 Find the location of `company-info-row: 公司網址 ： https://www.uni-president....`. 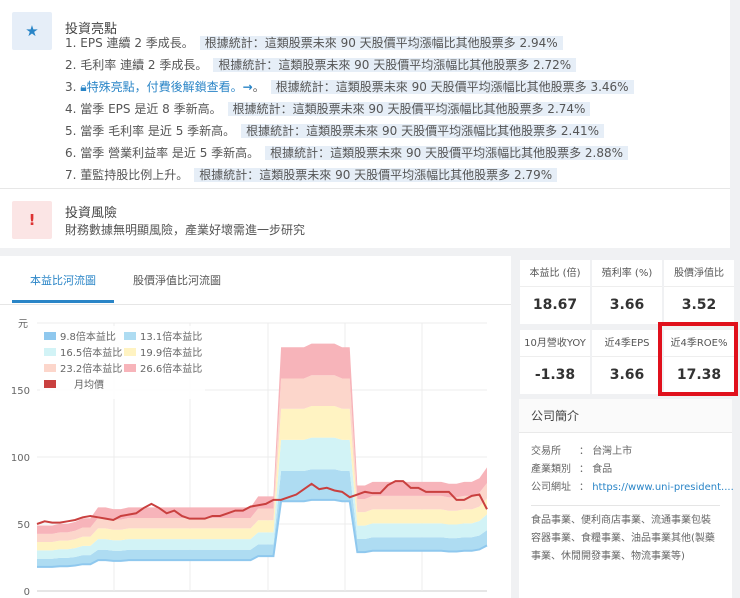

company-info-row: 公司網址 ： https://www.uni-president.... is located at coordinates (626, 488).